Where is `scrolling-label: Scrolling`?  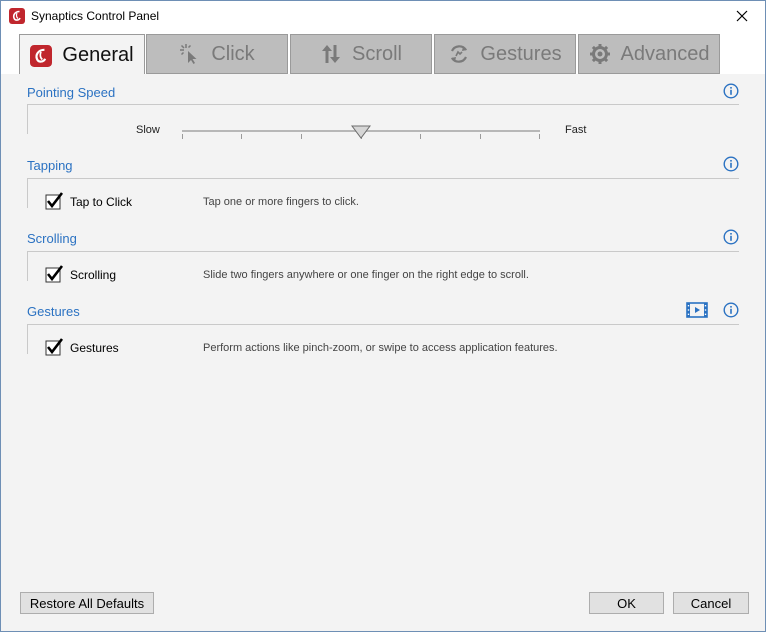 scrolling-label: Scrolling is located at coordinates (93, 275).